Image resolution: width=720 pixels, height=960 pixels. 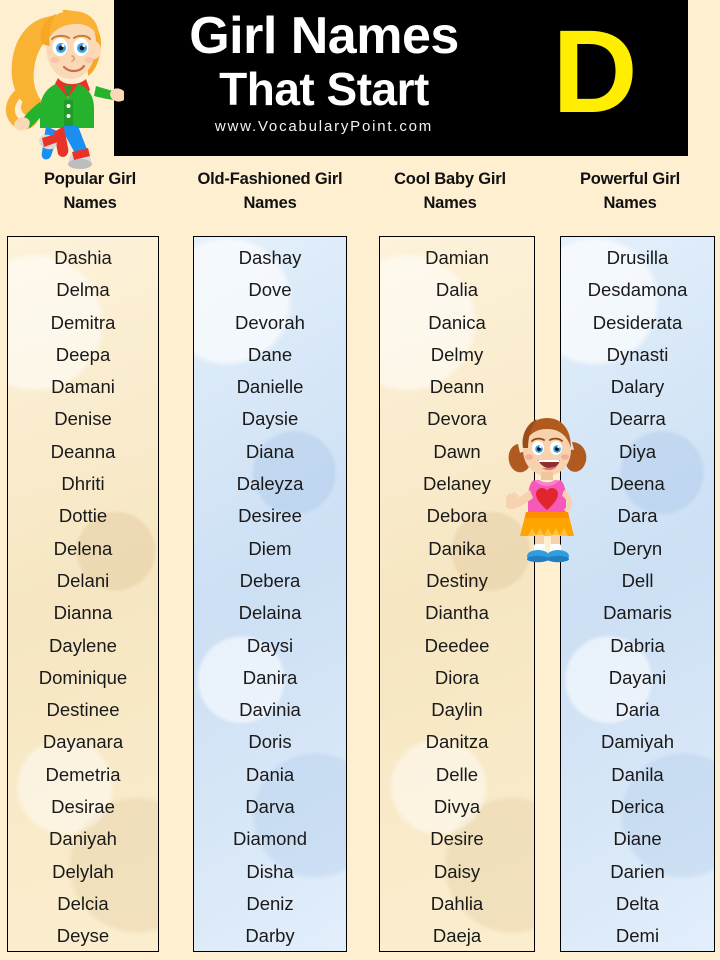 What do you see at coordinates (457, 645) in the screenshot?
I see `name-list-item: Deedee` at bounding box center [457, 645].